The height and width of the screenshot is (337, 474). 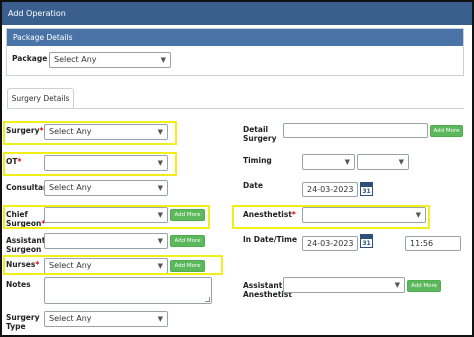 I want to click on window-title: Add Operation, so click(x=237, y=13).